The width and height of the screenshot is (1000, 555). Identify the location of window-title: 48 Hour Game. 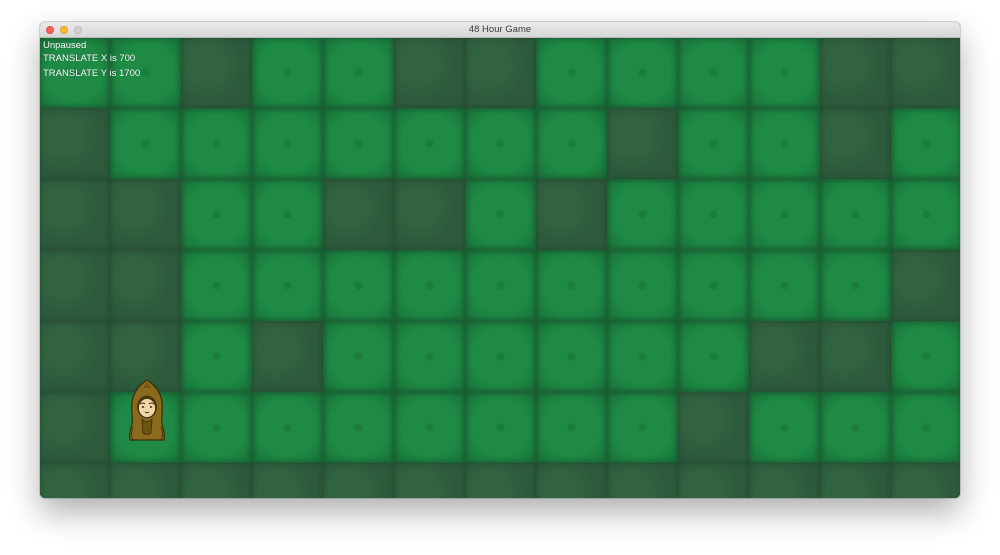
(500, 29).